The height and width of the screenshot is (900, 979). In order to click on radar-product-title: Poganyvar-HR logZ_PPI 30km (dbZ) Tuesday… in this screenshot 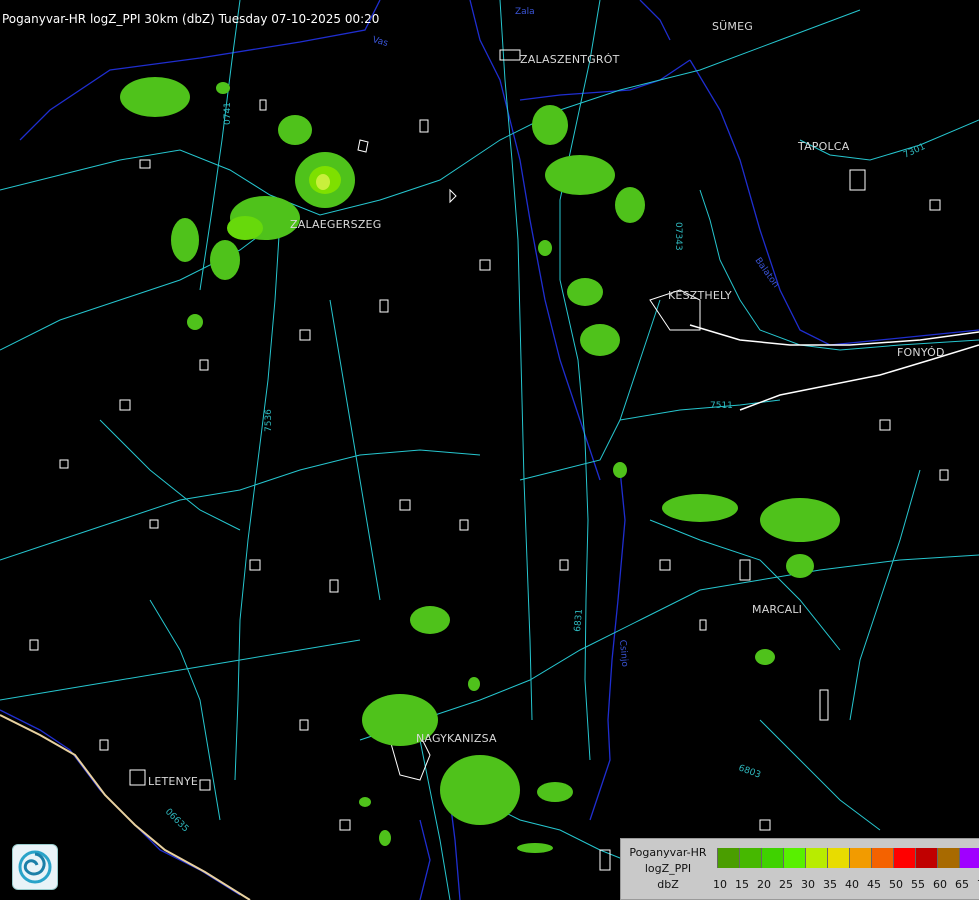, I will do `click(191, 19)`.